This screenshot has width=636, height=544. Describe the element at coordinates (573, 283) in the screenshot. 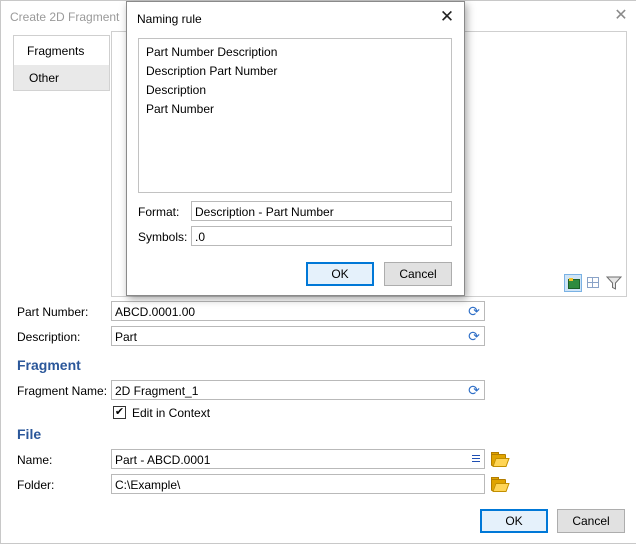

I see `image-view-button` at that location.